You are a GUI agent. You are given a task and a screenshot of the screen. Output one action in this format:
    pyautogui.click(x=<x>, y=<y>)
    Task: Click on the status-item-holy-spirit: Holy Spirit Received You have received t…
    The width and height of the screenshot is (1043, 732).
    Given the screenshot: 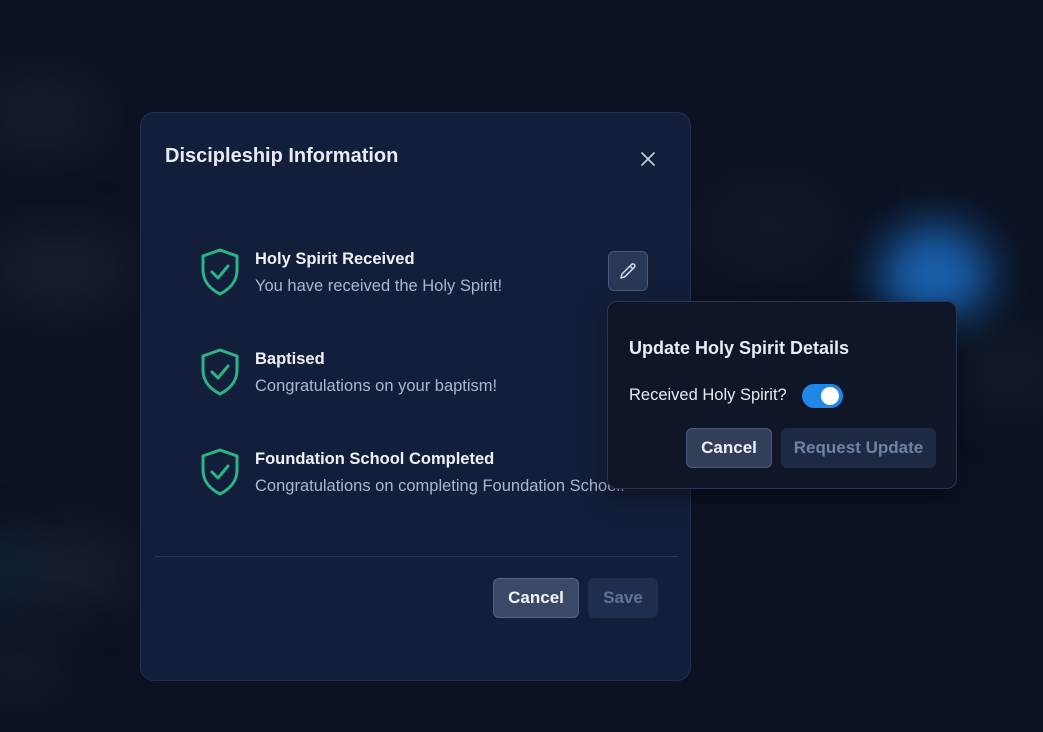 What is the action you would take?
    pyautogui.click(x=434, y=276)
    